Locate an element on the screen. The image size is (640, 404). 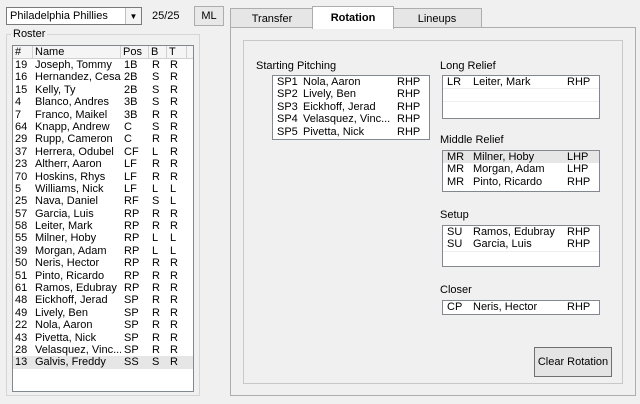
roster-cell-name: Franco, Maikel is located at coordinates (71, 114).